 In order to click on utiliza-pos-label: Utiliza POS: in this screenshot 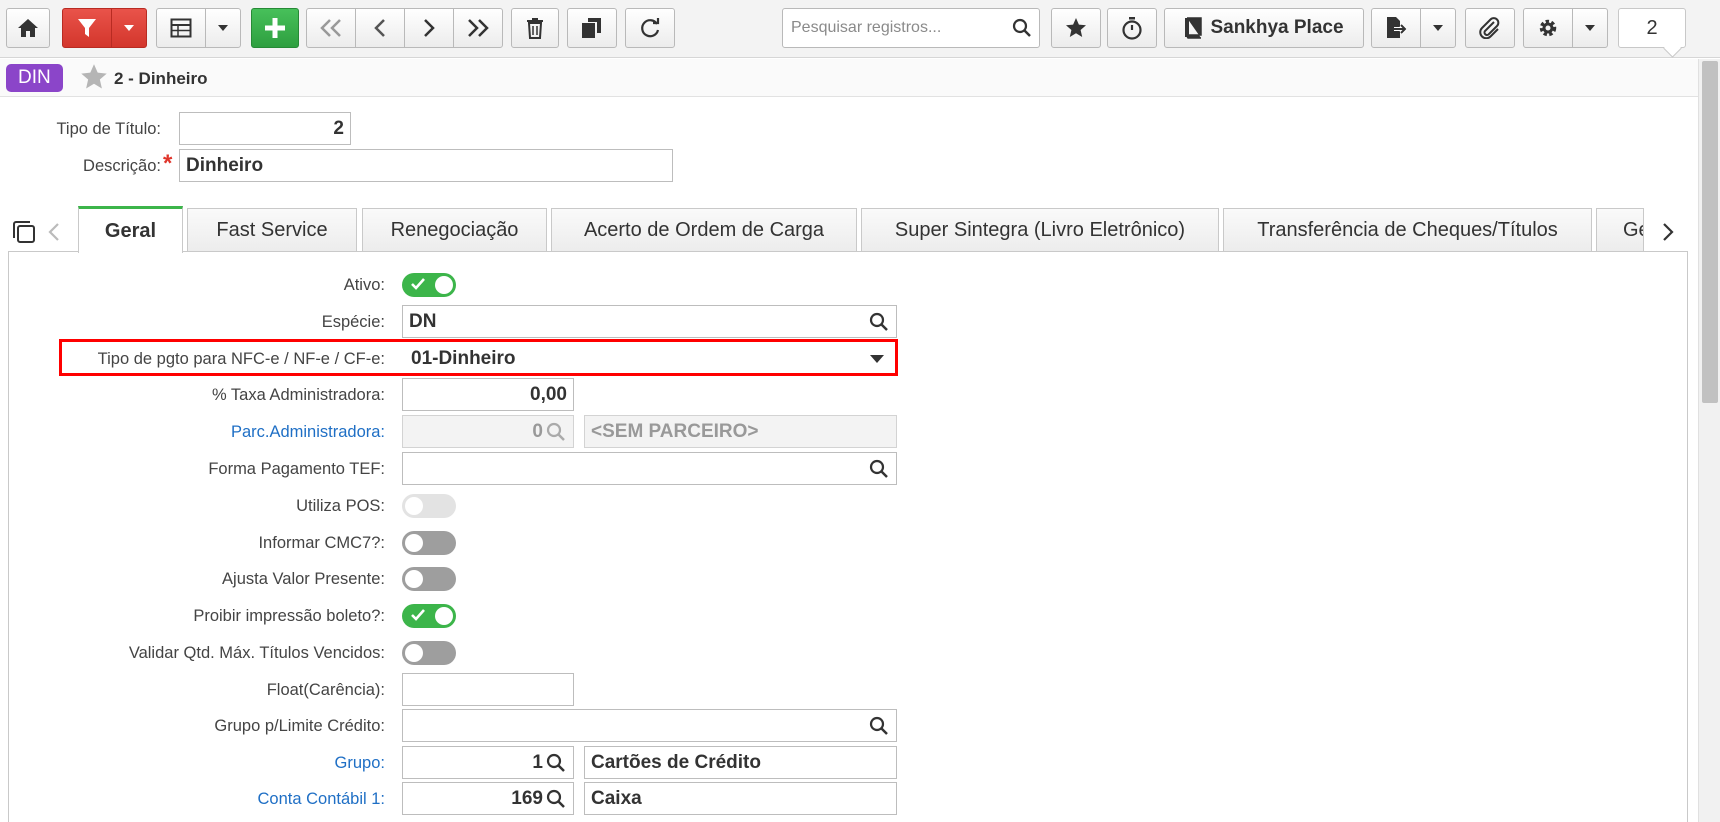, I will do `click(340, 506)`.